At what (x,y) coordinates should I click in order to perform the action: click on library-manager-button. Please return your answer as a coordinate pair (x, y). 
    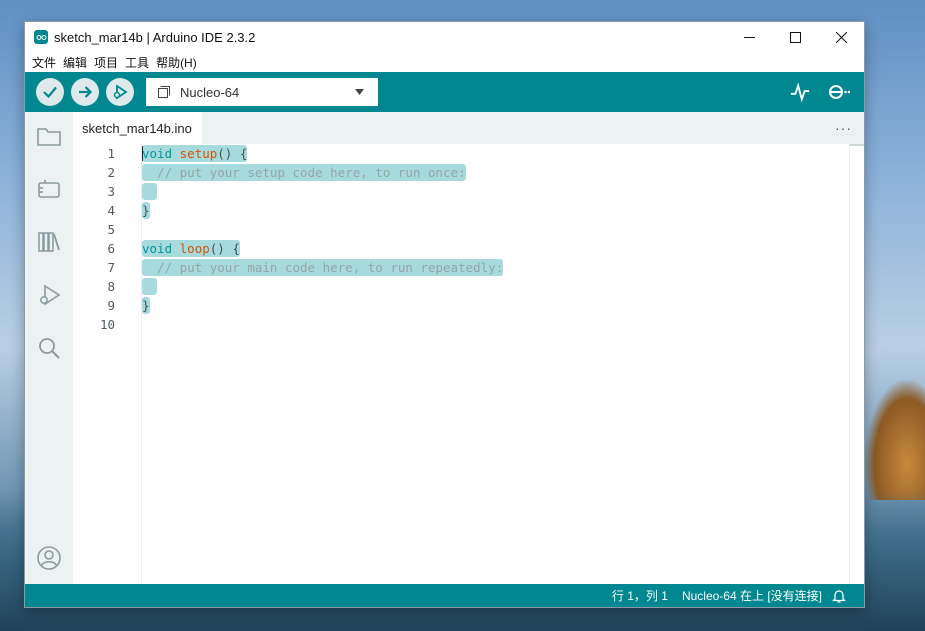
    Looking at the image, I should click on (49, 242).